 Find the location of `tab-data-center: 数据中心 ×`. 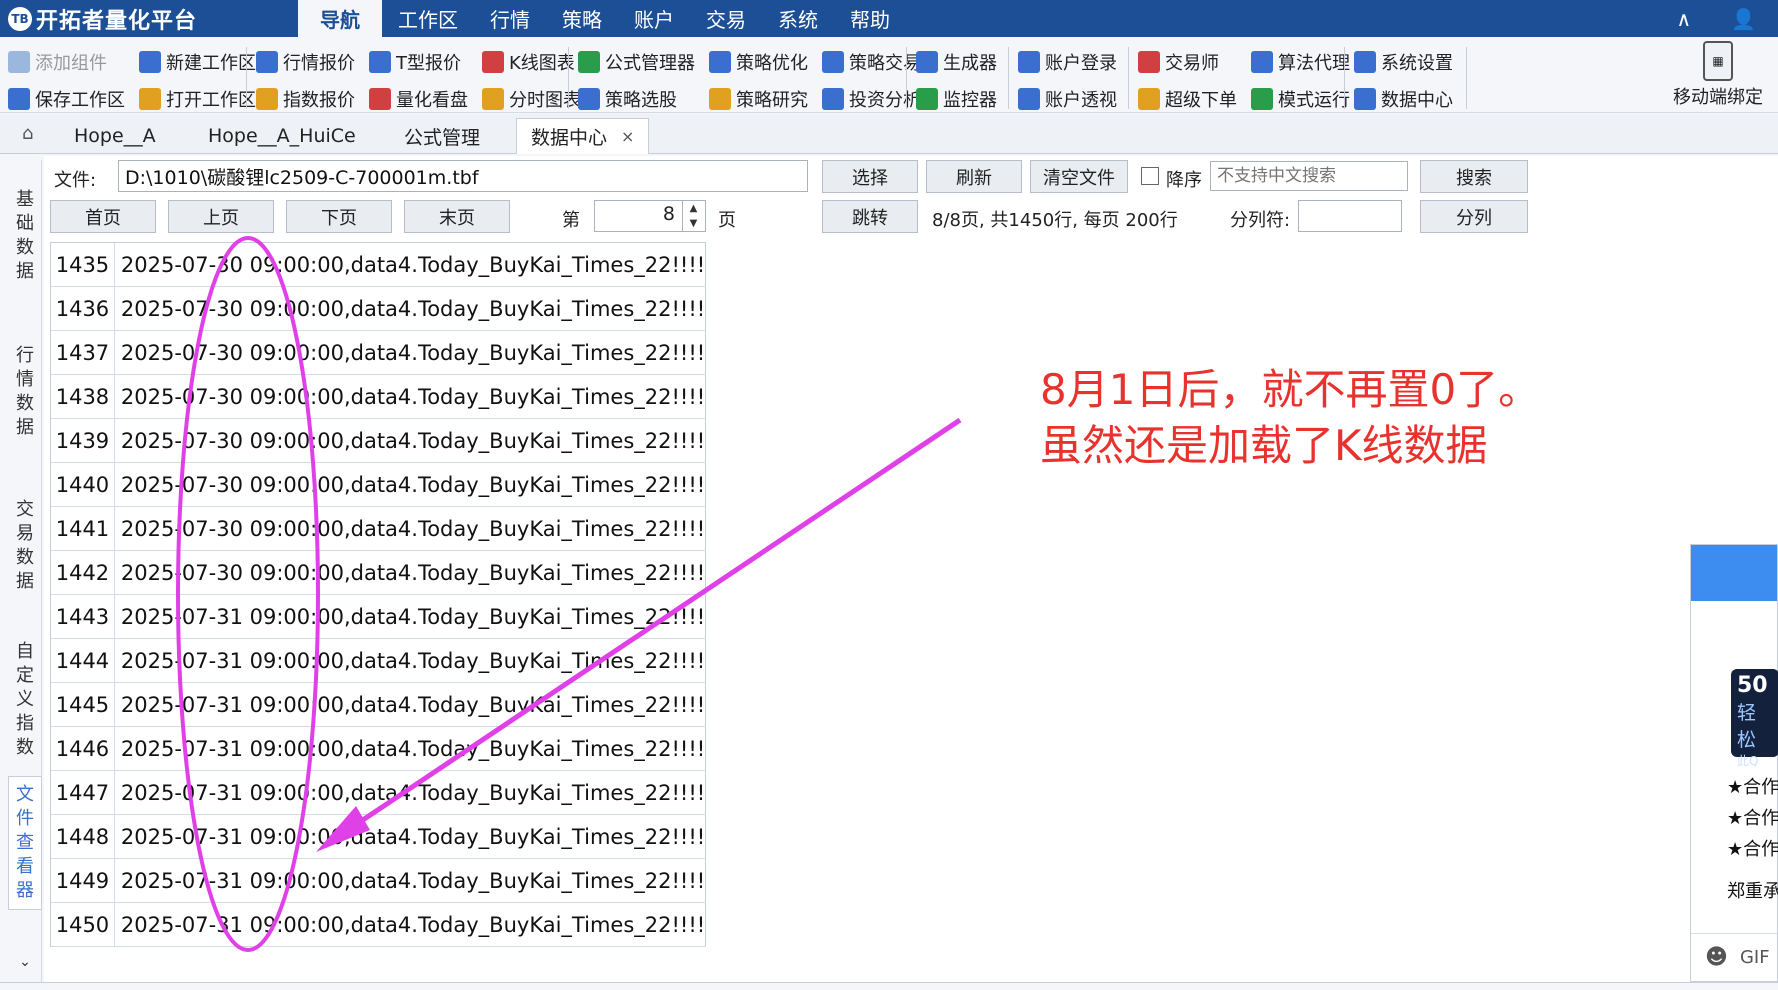

tab-data-center: 数据中心 × is located at coordinates (583, 136).